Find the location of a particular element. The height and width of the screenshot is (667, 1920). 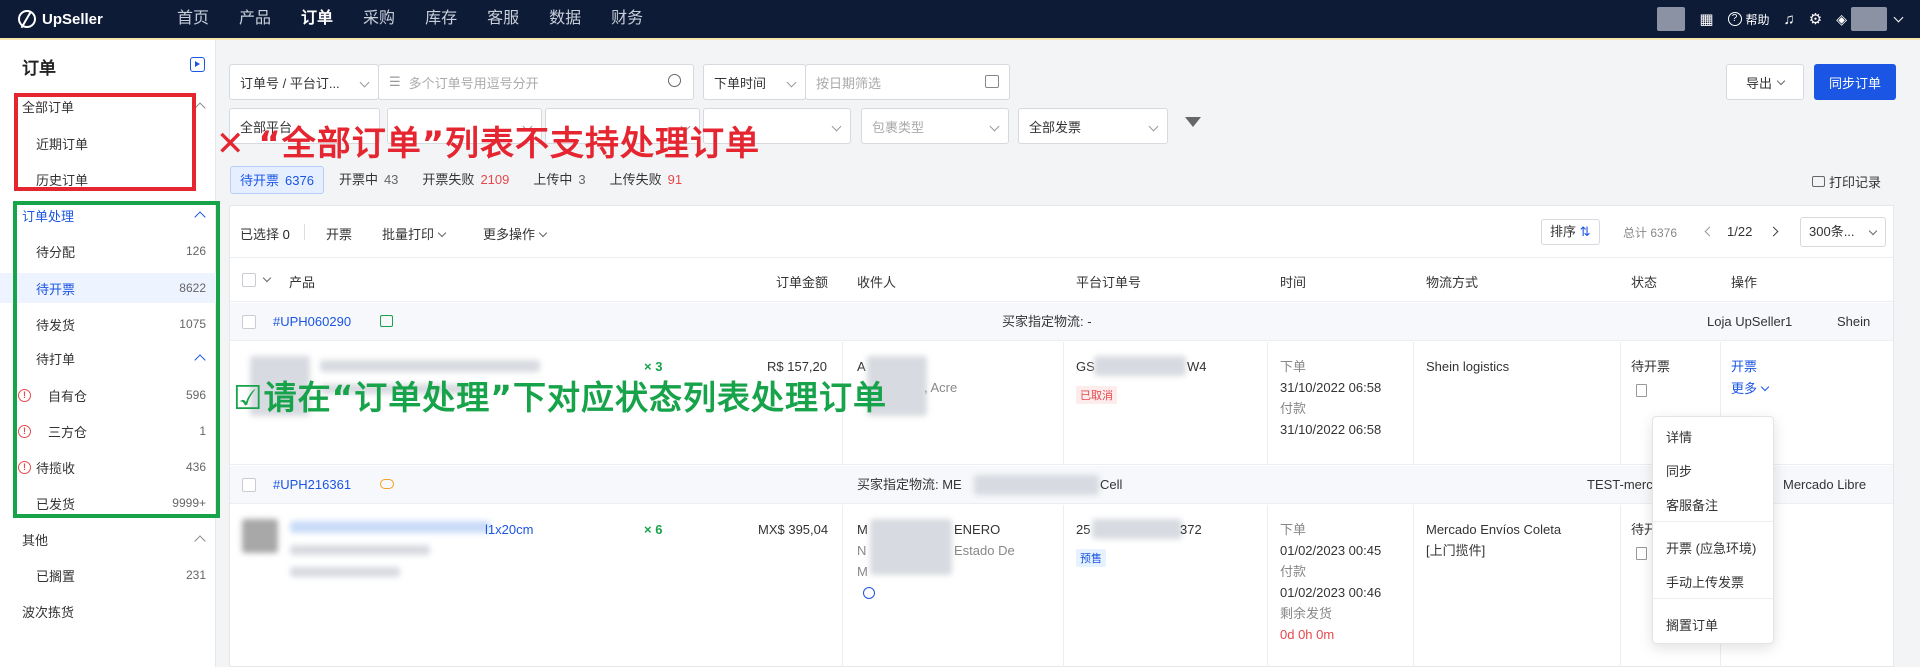

platform-order-no: 25 is located at coordinates (1083, 529).